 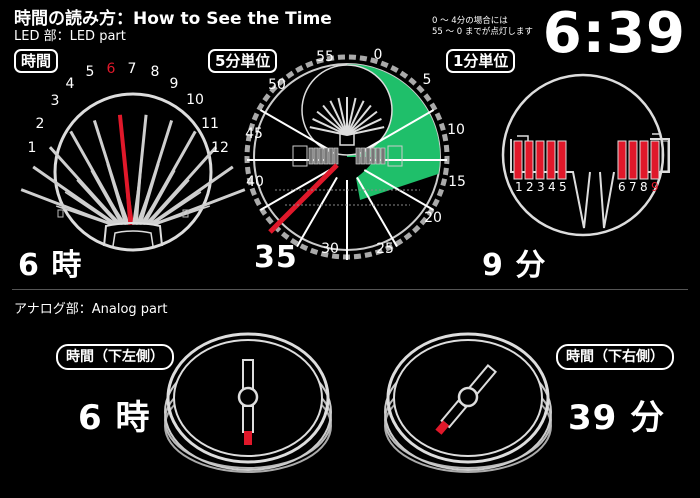 What do you see at coordinates (114, 418) in the screenshot?
I see `analog-hour-reading: 6 時` at bounding box center [114, 418].